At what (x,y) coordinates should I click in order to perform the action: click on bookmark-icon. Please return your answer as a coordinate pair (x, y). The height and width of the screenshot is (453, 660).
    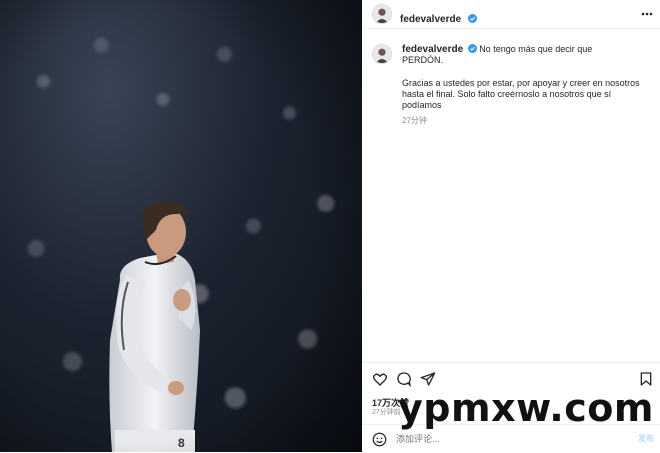
    Looking at the image, I should click on (646, 379).